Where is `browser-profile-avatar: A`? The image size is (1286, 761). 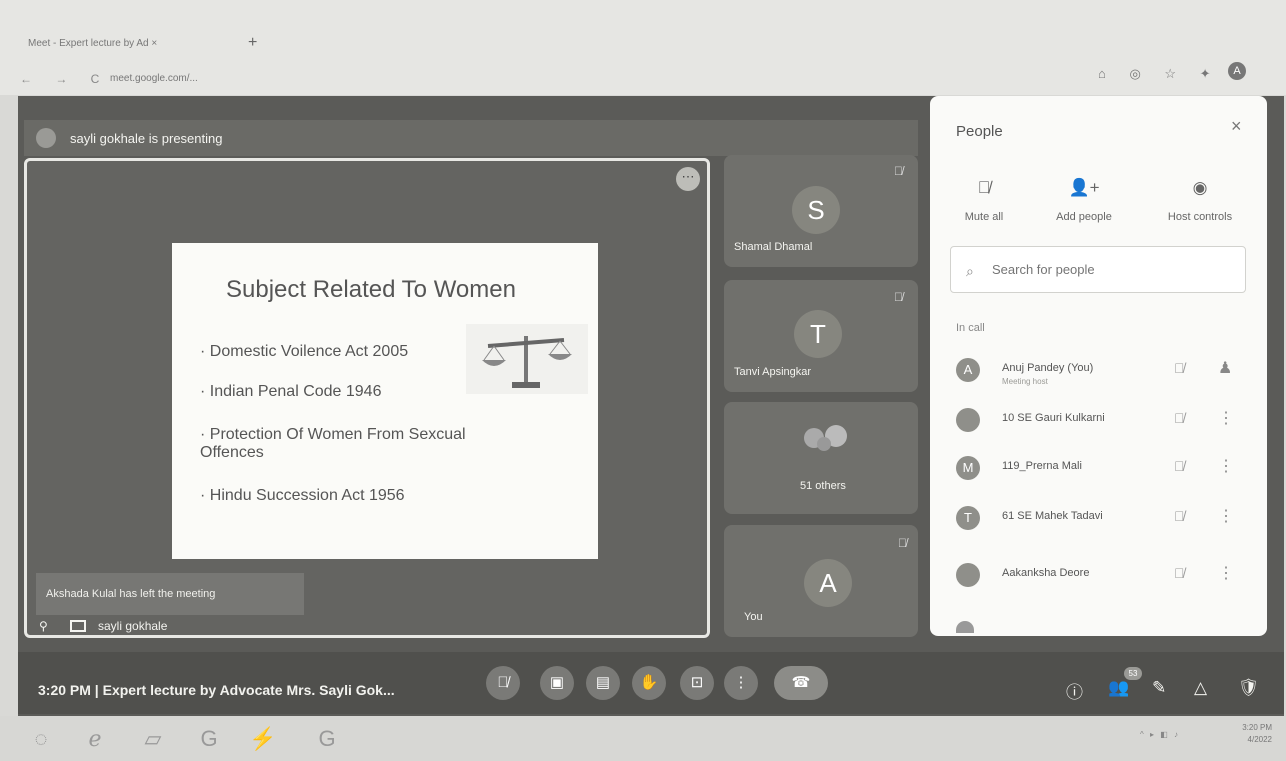
browser-profile-avatar: A is located at coordinates (1237, 71).